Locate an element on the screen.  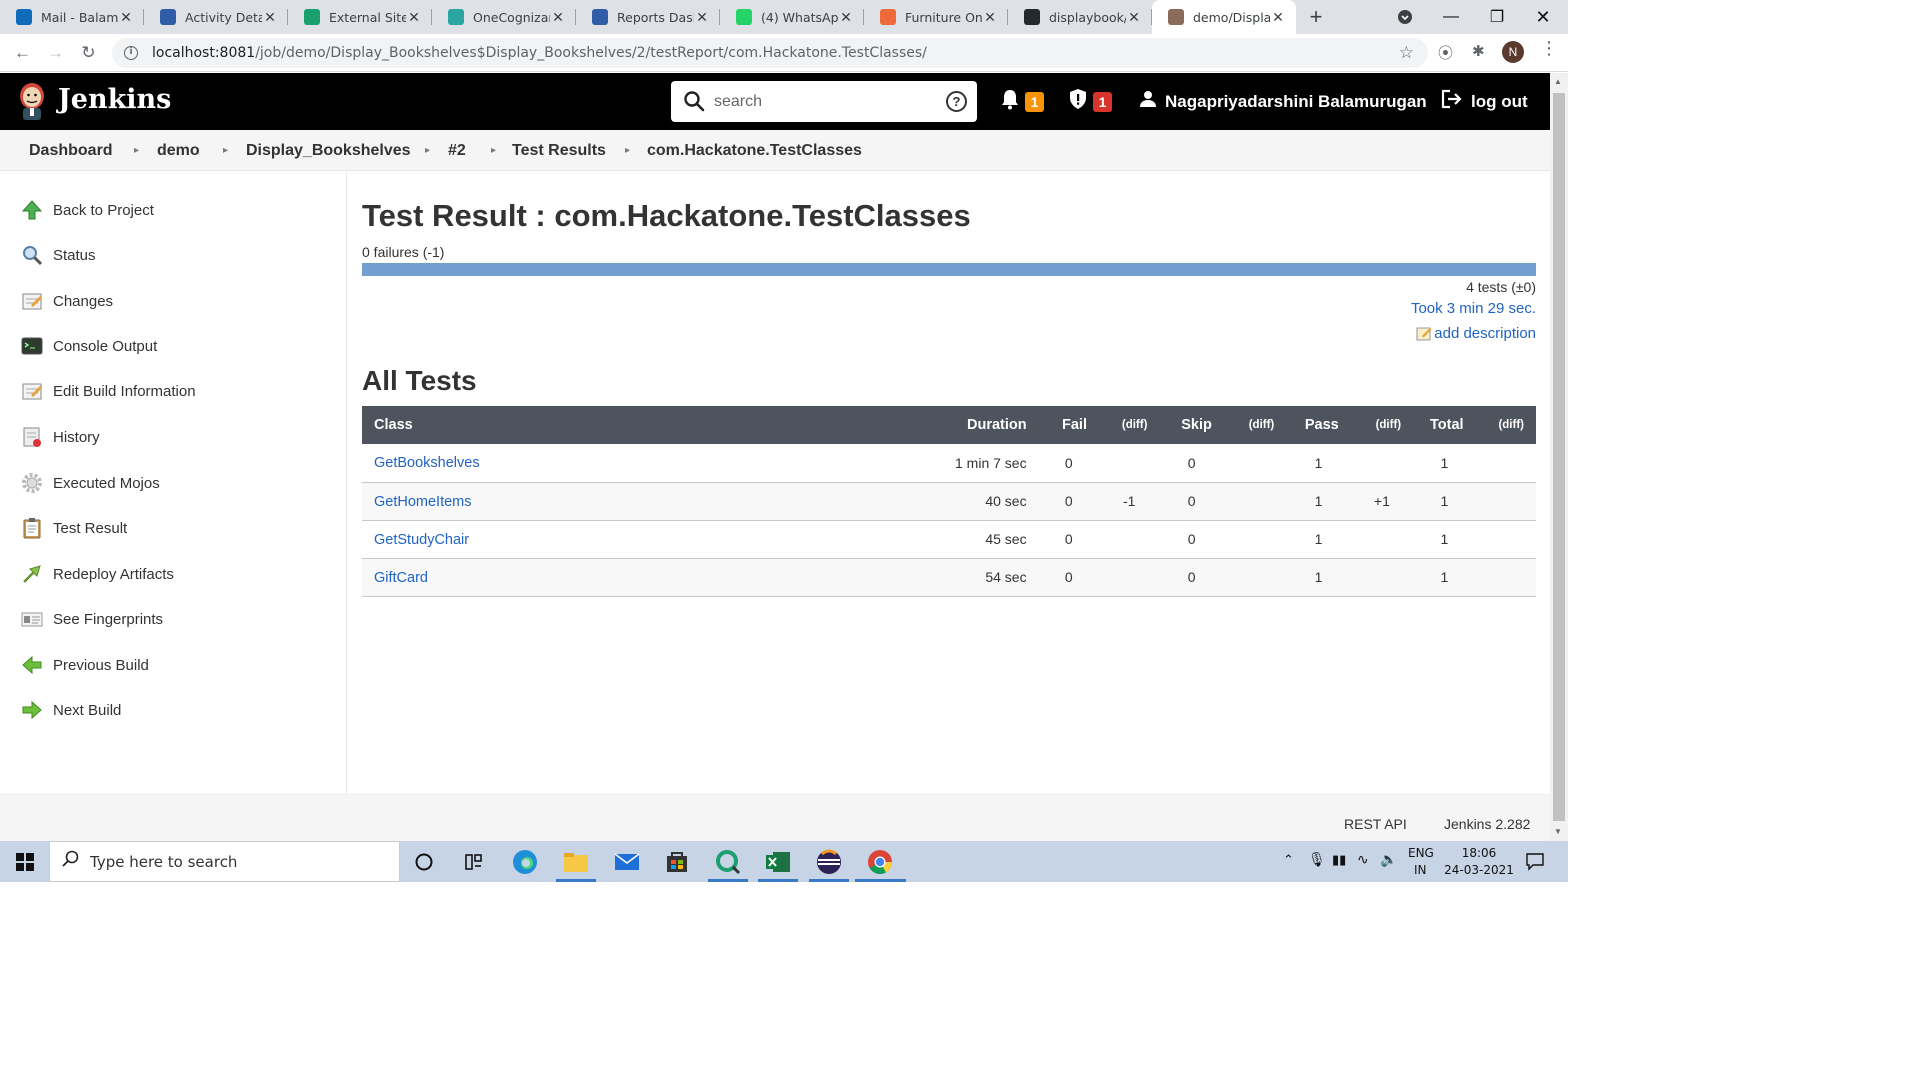
task-history: History is located at coordinates (60, 437).